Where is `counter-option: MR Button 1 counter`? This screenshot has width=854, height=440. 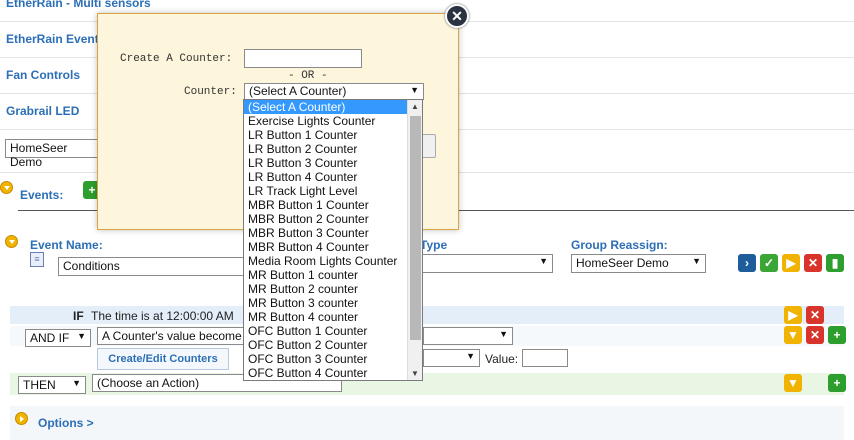 counter-option: MR Button 1 counter is located at coordinates (333, 275).